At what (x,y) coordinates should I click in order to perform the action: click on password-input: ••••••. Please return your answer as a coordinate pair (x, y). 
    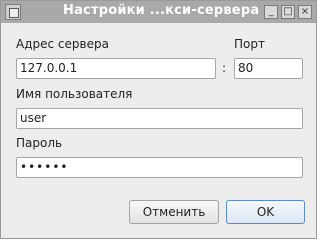
    Looking at the image, I should click on (159, 167).